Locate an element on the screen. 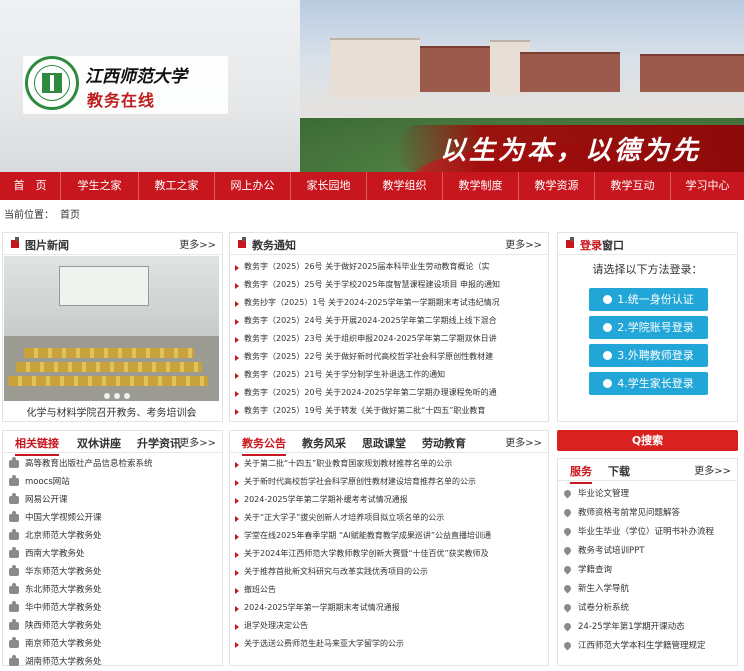  services-more-link: 更多>> is located at coordinates (712, 469).